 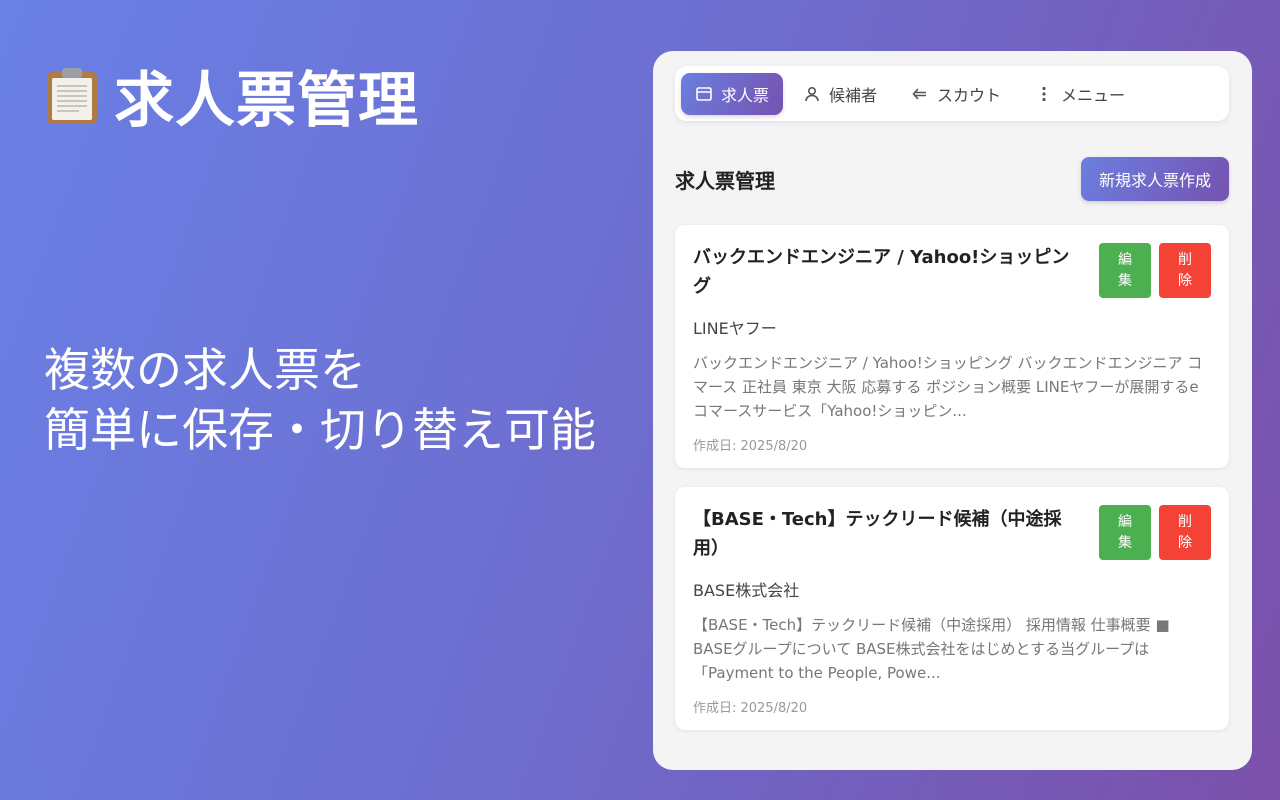 What do you see at coordinates (1044, 93) in the screenshot?
I see `more-vertical-icon` at bounding box center [1044, 93].